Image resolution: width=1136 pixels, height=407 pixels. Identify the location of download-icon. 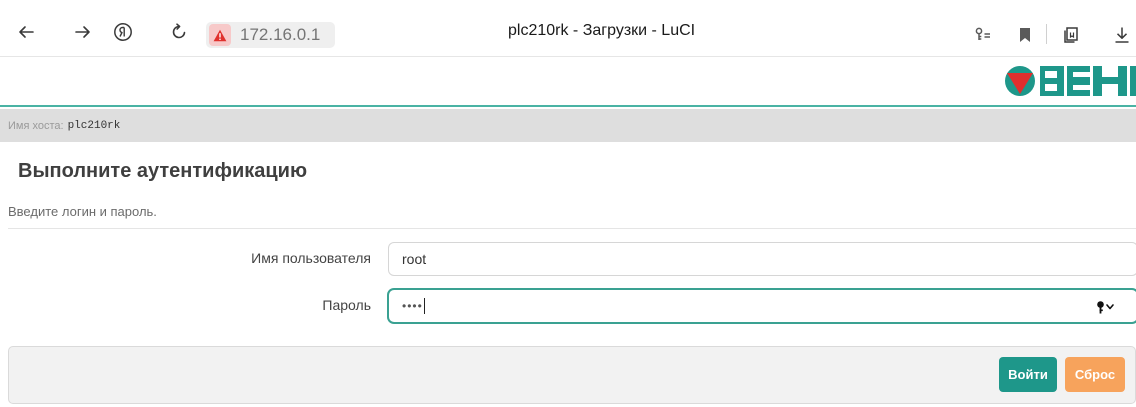
(1122, 35).